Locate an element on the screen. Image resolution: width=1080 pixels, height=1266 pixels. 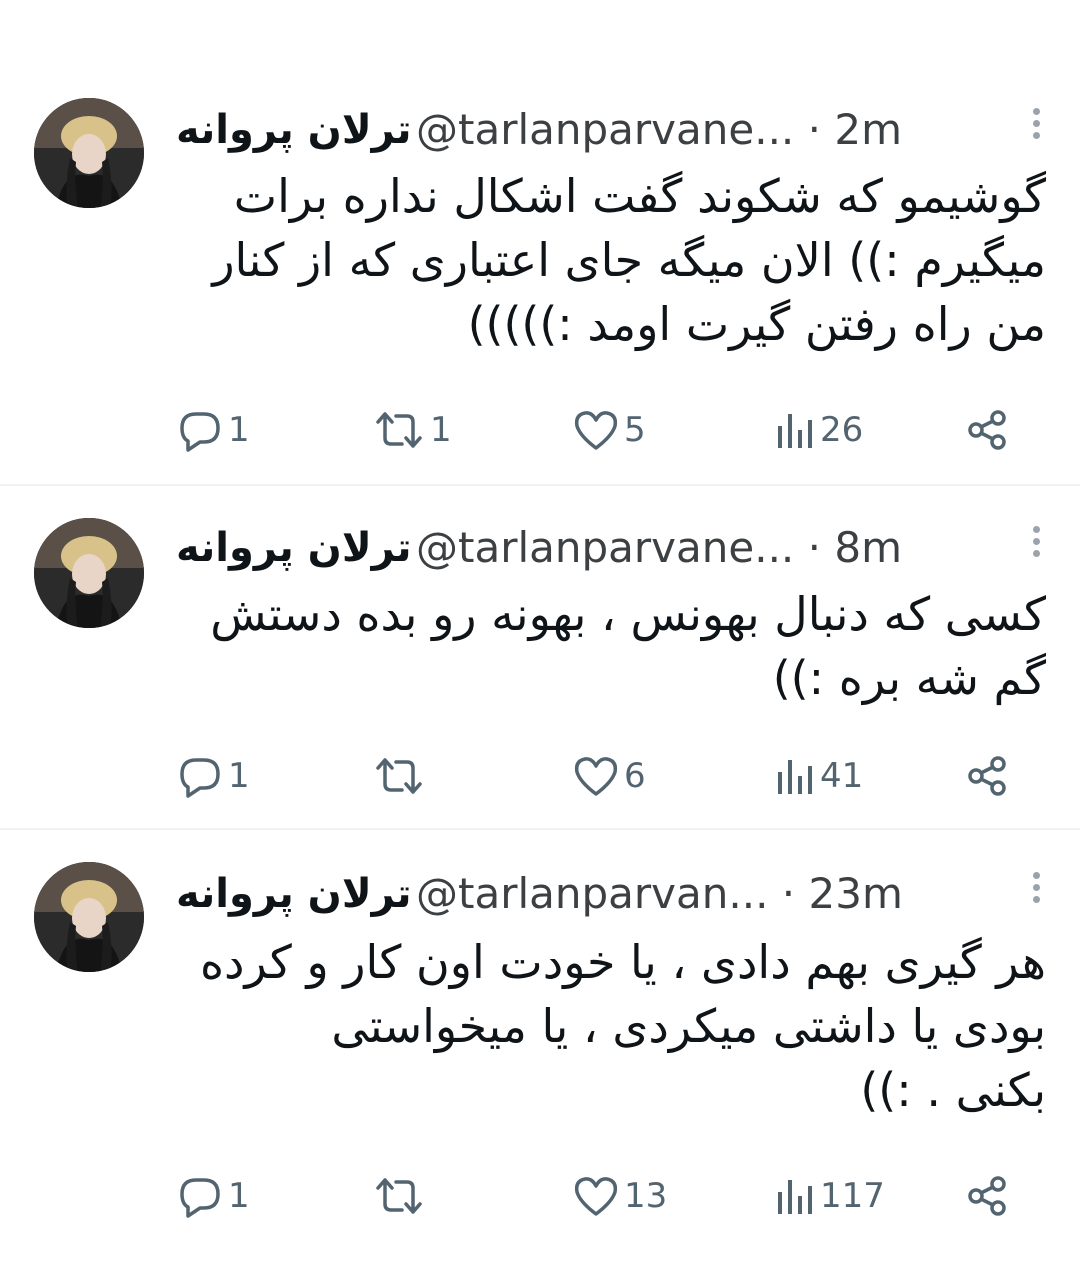
tweet-actions: 1 1 5 26 is located at coordinates (596, 430).